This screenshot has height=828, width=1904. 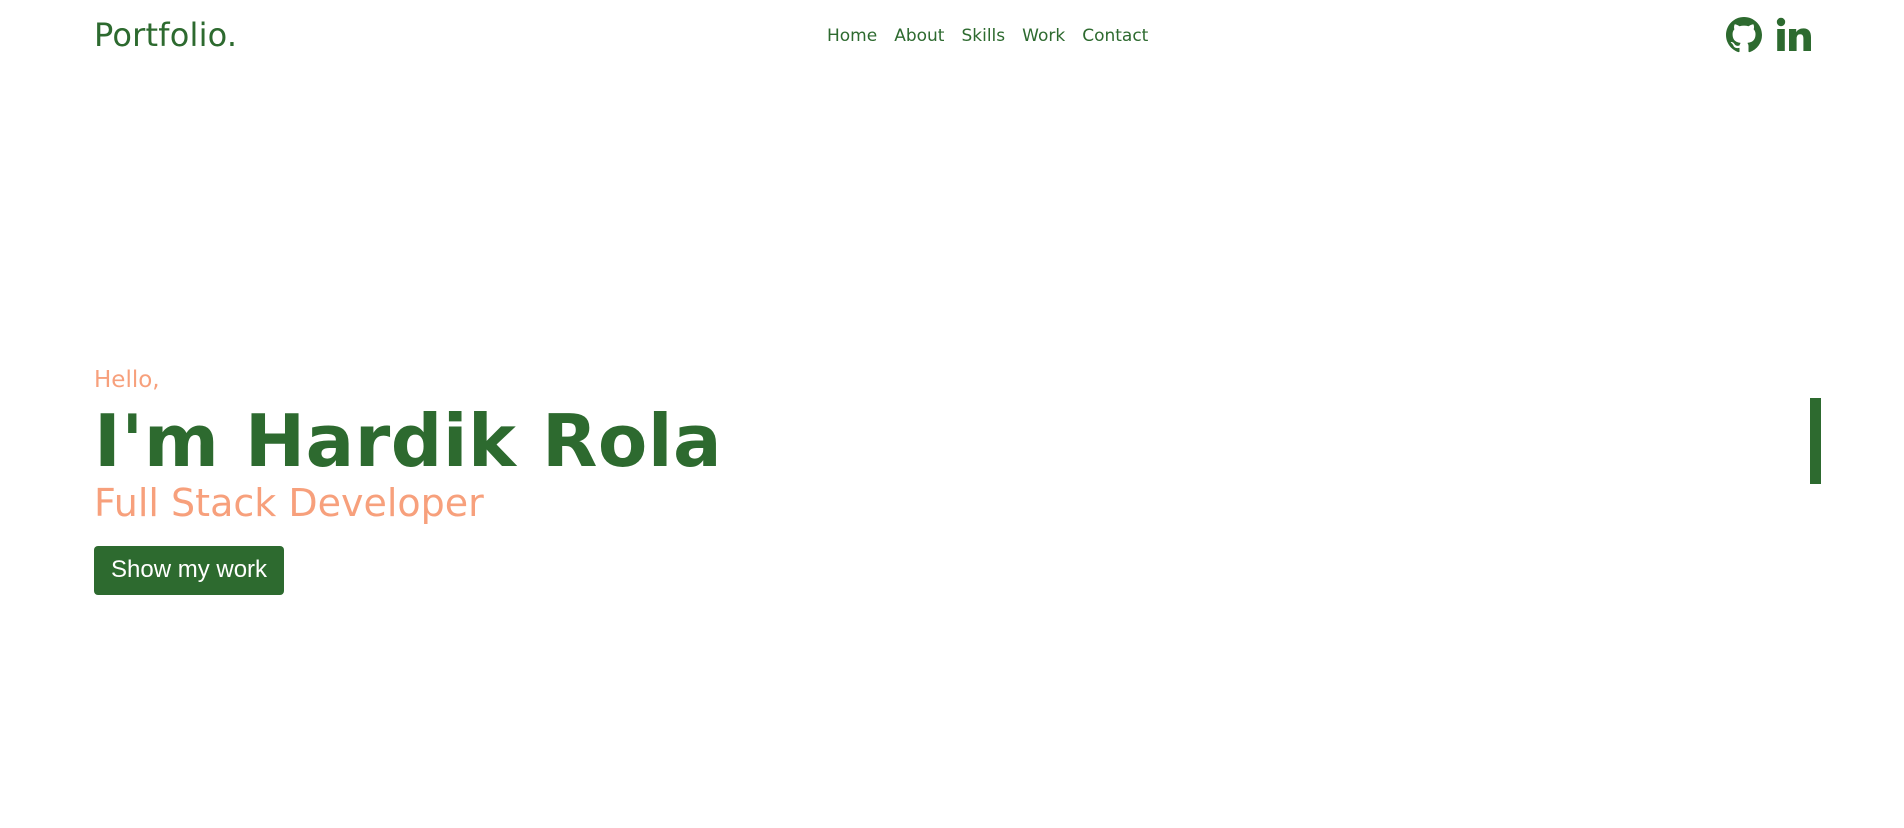 I want to click on main-nav: Home About Skills Work Contact, so click(x=987, y=36).